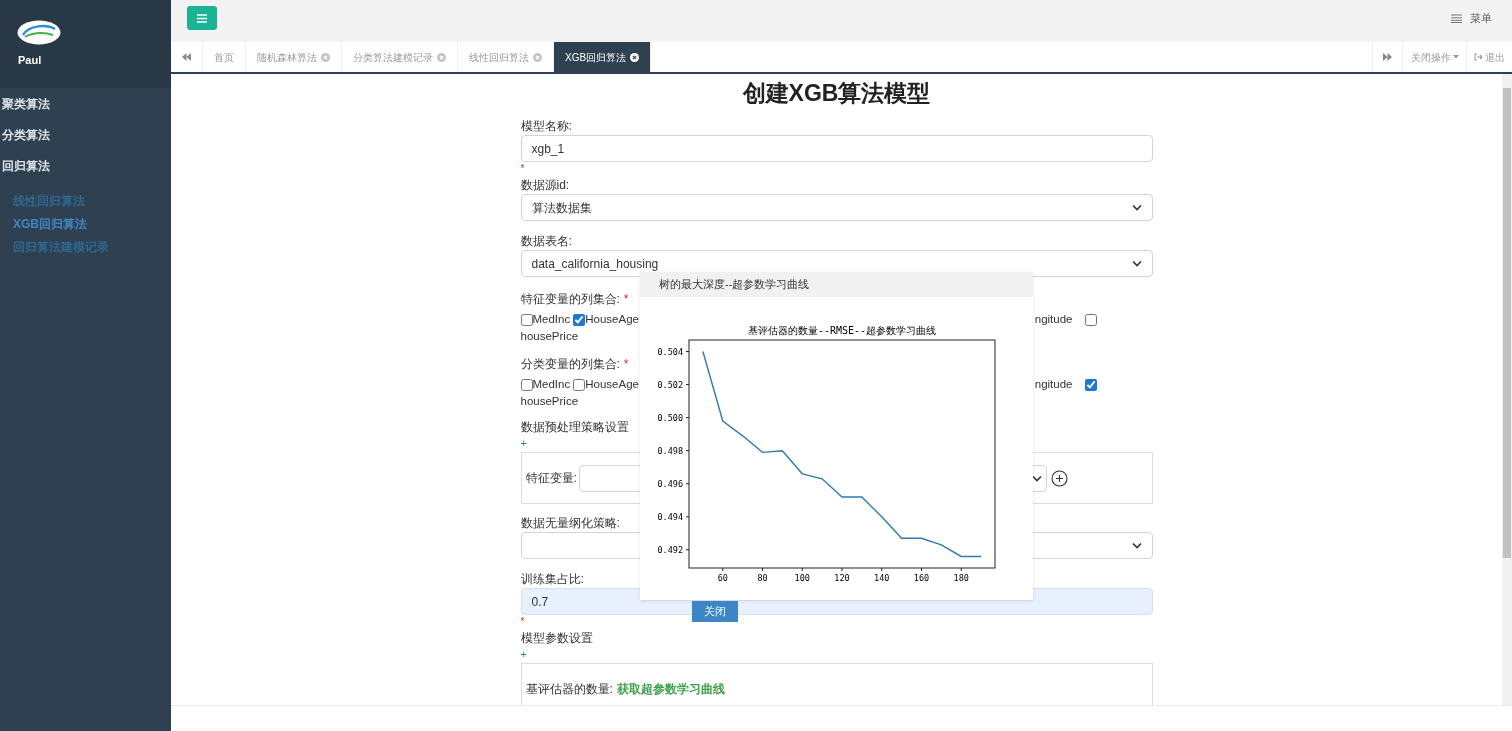 The height and width of the screenshot is (731, 1512). I want to click on y-tick: 0.496, so click(673, 483).